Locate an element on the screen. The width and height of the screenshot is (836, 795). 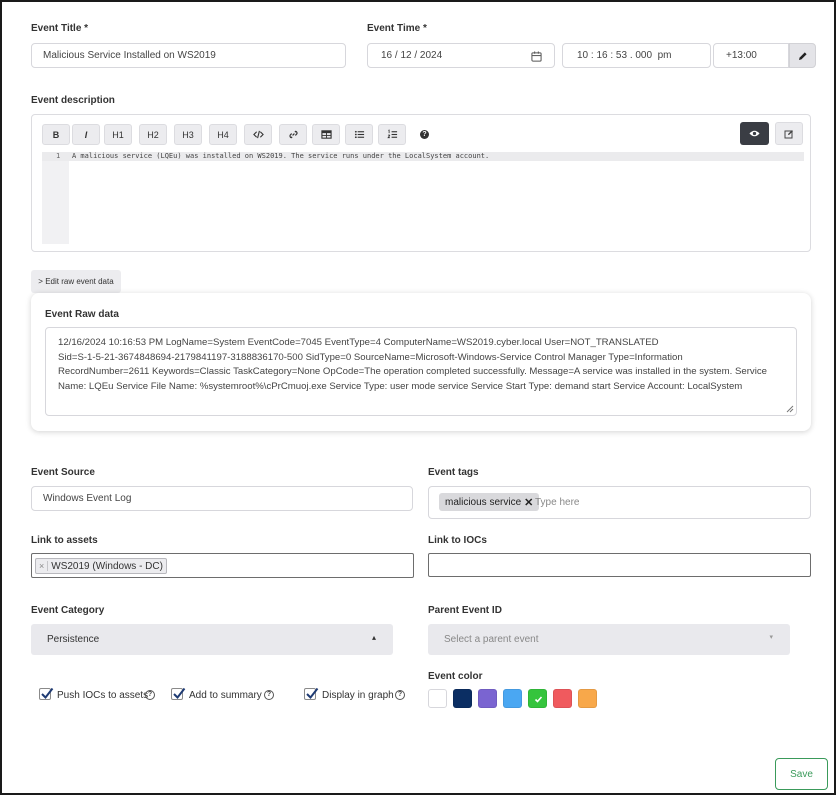
event-color-label: Event color is located at coordinates (455, 676).